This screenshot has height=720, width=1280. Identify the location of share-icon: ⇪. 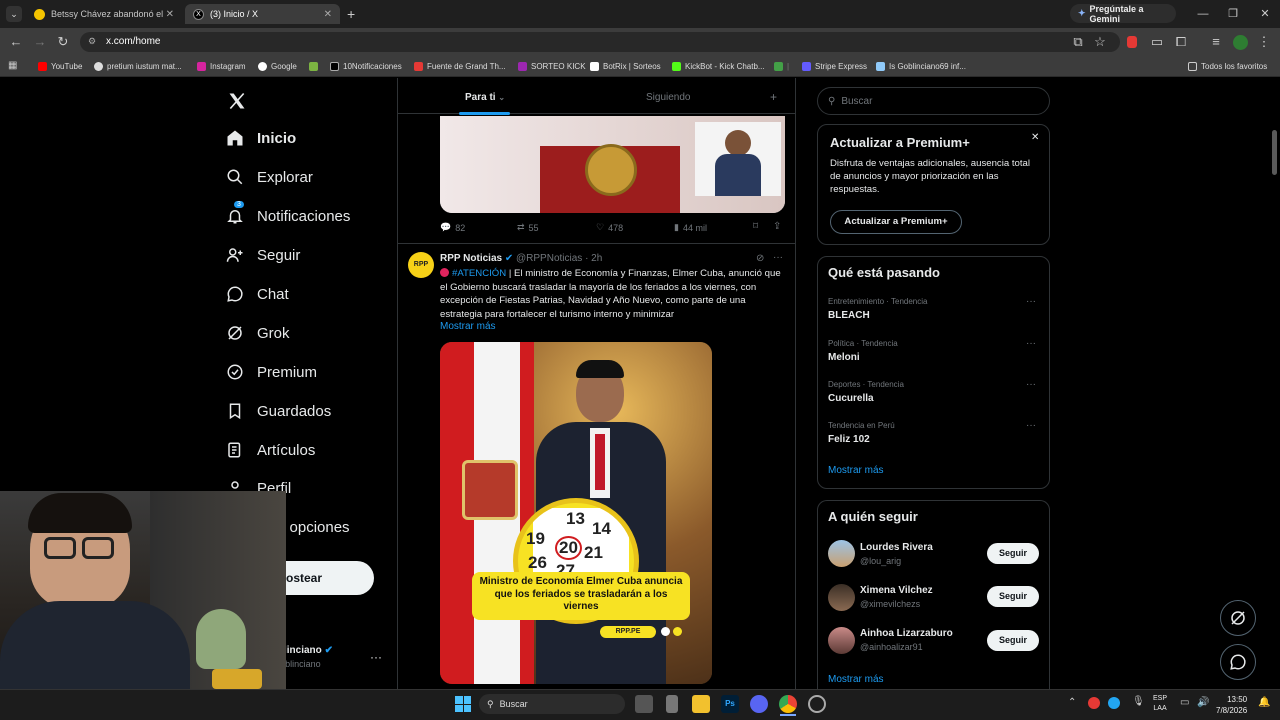
(777, 226).